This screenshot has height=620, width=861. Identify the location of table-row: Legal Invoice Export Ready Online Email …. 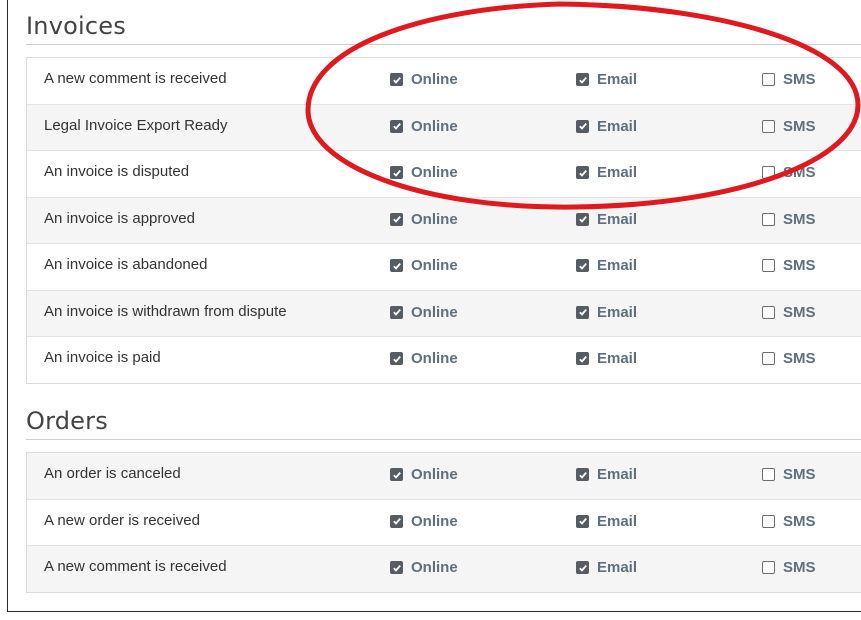
(444, 127).